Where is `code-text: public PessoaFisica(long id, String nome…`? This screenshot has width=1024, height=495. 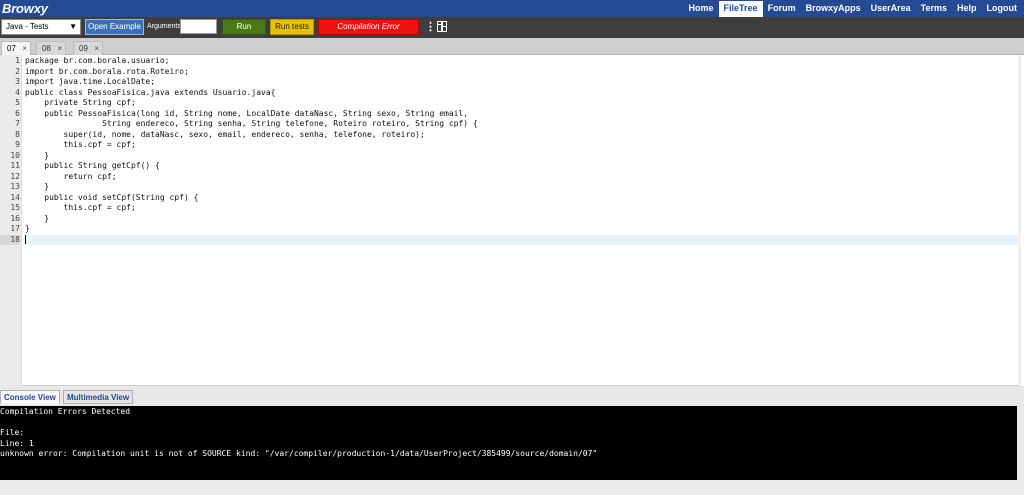
code-text: public PessoaFisica(long id, String nome… is located at coordinates (247, 113).